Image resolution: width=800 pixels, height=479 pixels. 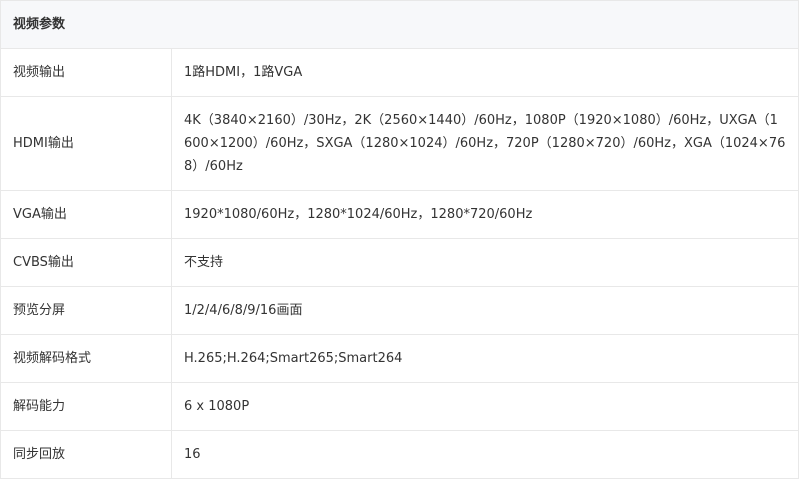 What do you see at coordinates (485, 454) in the screenshot?
I see `row-value: 16` at bounding box center [485, 454].